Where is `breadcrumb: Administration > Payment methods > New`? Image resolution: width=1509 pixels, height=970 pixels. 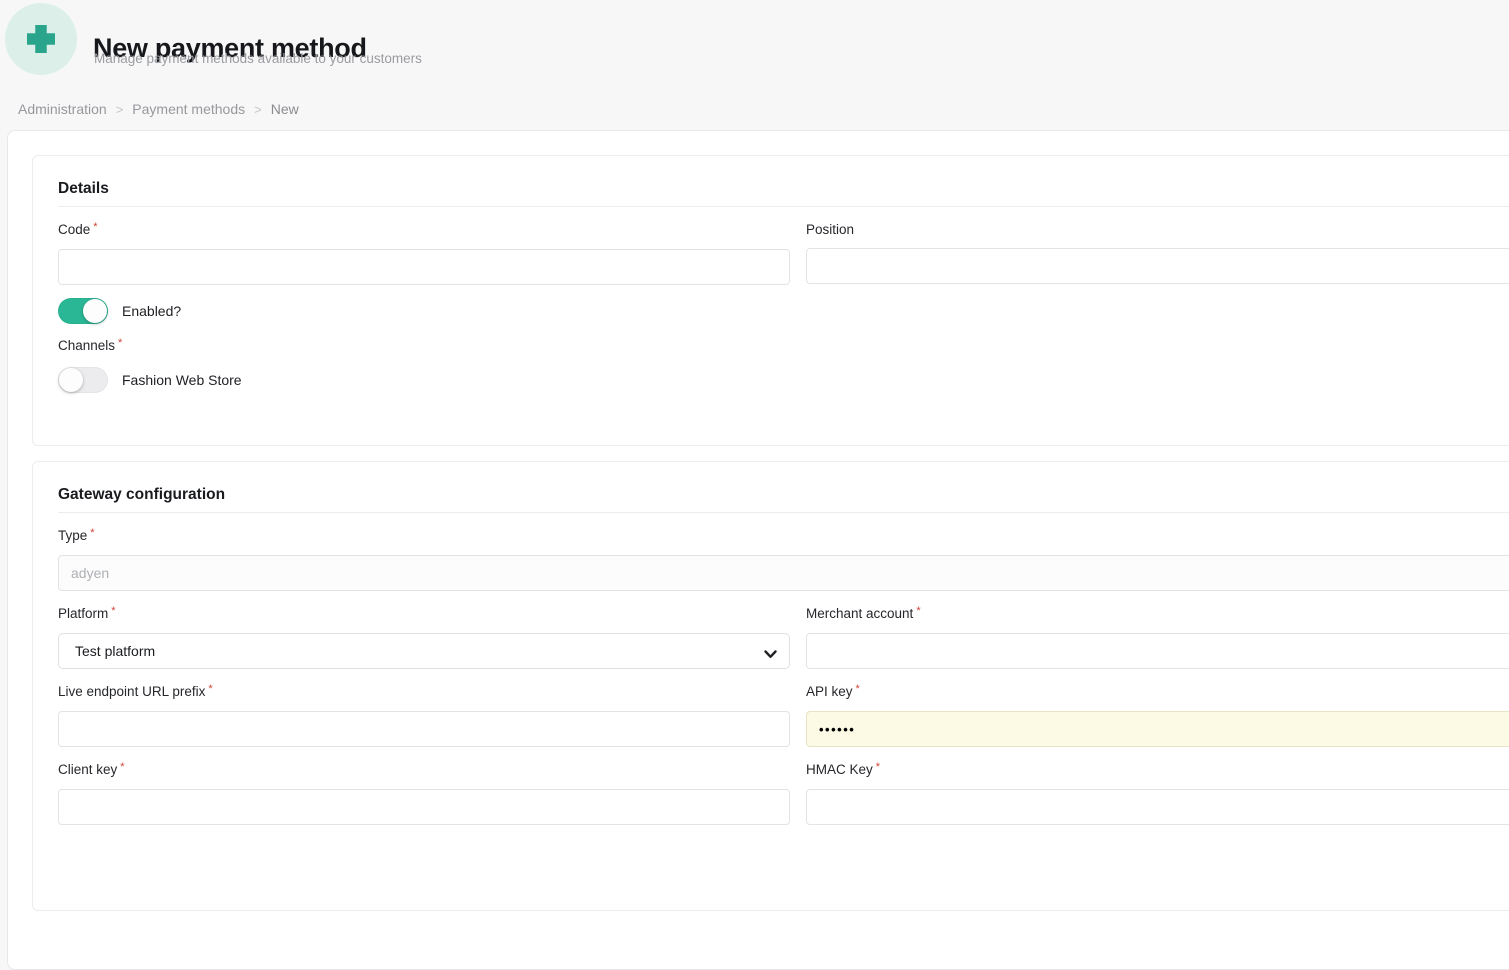 breadcrumb: Administration > Payment methods > New is located at coordinates (158, 109).